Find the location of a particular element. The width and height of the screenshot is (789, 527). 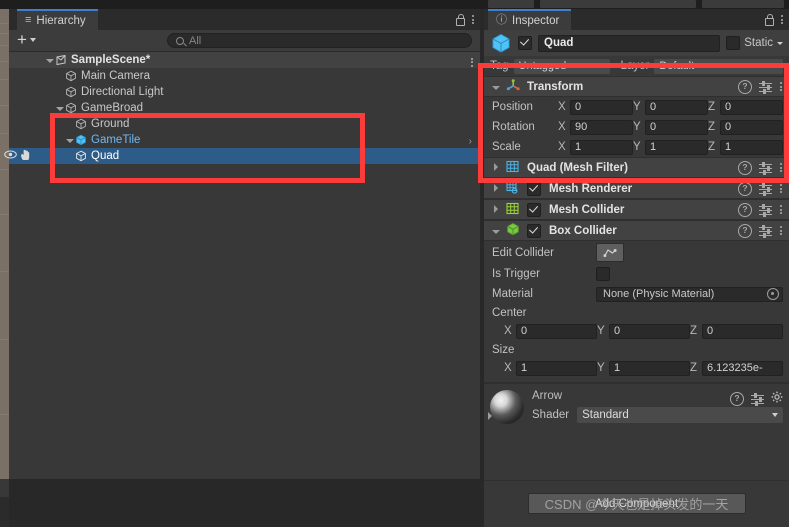

material-row: Material None (Physic Material) is located at coordinates (636, 294).